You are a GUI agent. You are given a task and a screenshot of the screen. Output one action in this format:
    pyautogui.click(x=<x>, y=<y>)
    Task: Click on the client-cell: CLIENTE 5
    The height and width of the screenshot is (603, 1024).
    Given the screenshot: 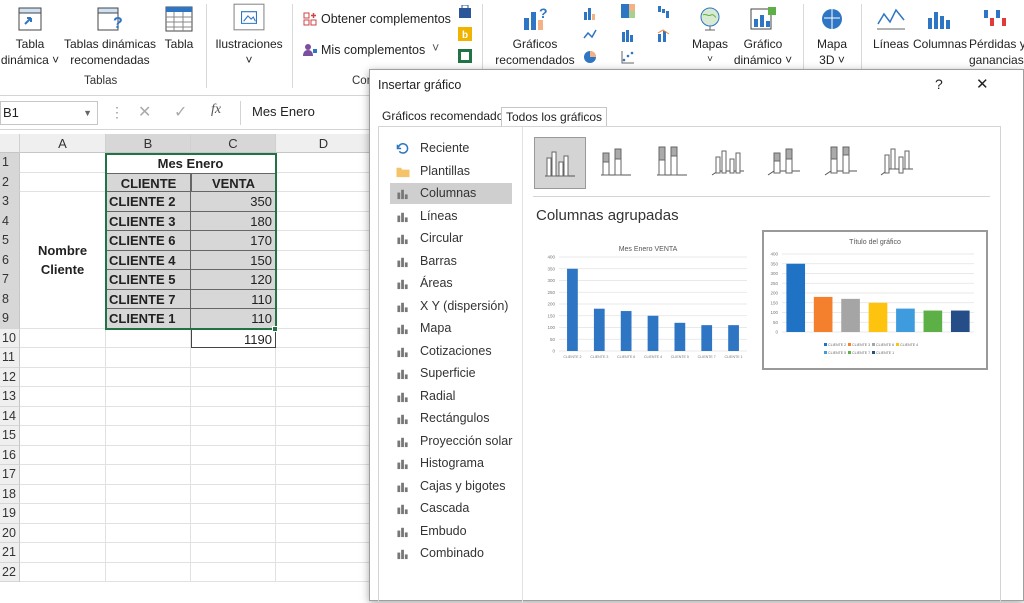 What is the action you would take?
    pyautogui.click(x=148, y=280)
    